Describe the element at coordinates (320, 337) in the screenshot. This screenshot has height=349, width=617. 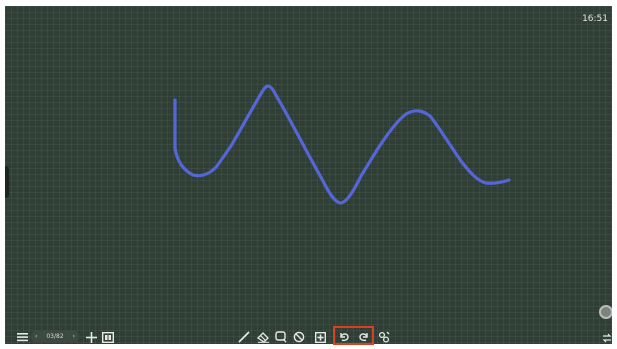
I see `insert-icon` at that location.